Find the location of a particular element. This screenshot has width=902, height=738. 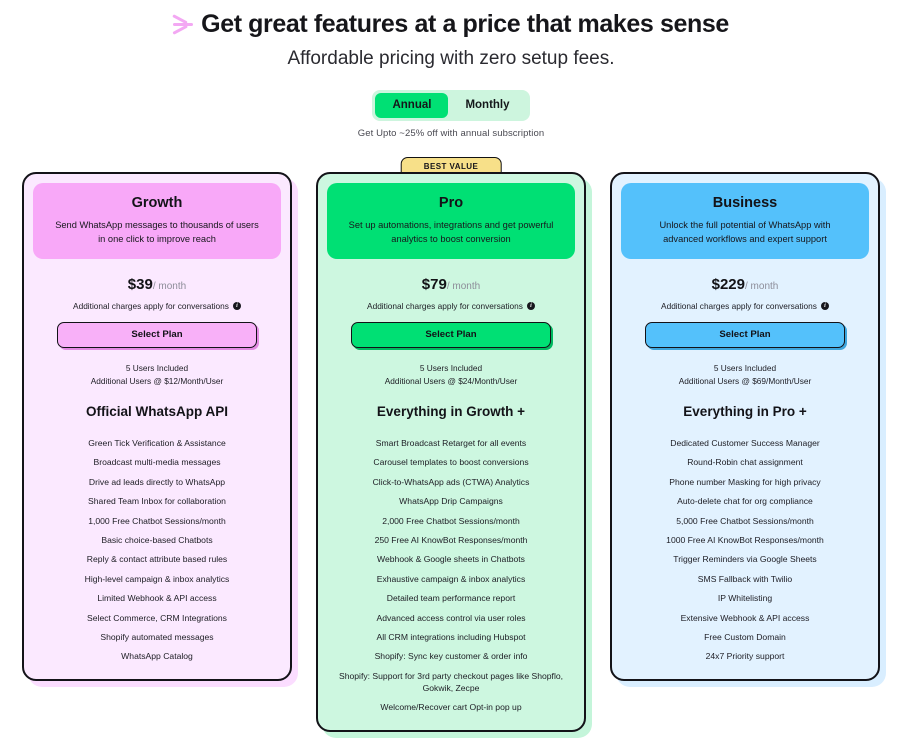

feature-item: Shopify: Sync key customer & order info is located at coordinates (451, 656).